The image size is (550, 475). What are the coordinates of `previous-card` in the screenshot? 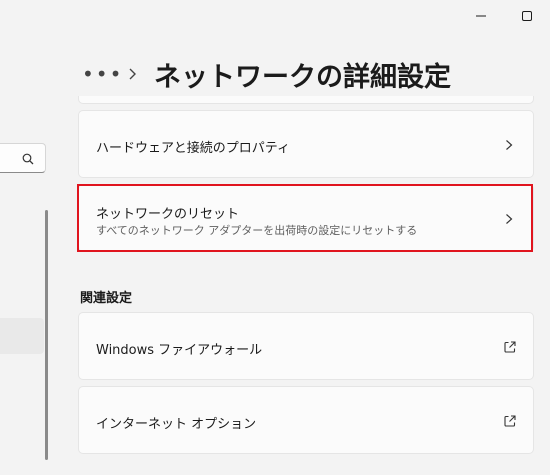 It's located at (306, 100).